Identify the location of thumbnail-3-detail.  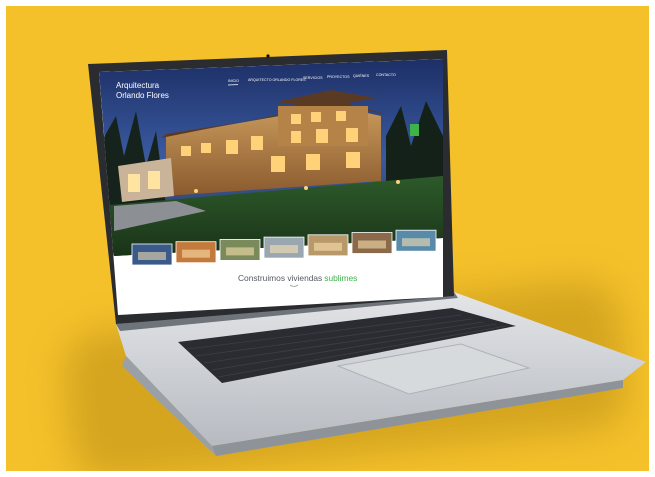
(240, 251).